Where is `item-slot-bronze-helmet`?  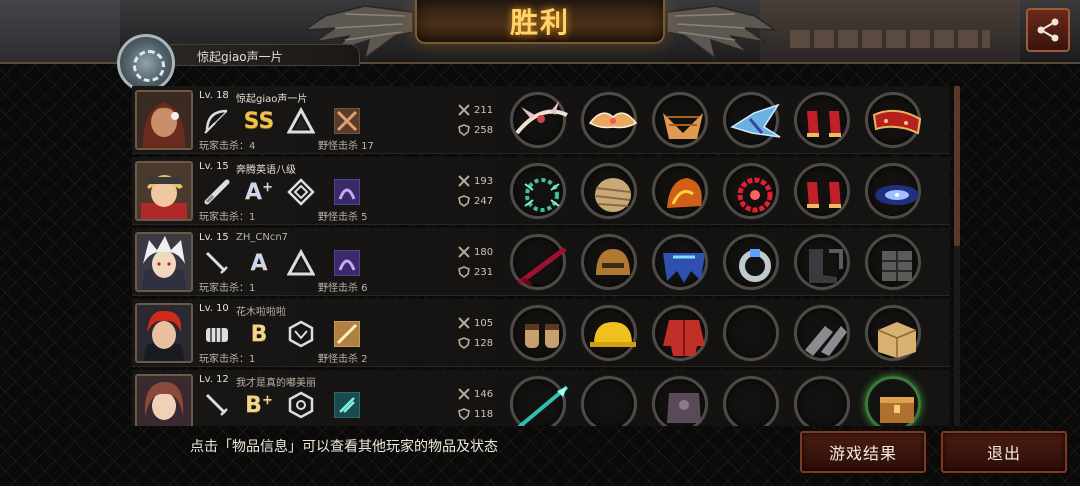
item-slot-bronze-helmet is located at coordinates (609, 262).